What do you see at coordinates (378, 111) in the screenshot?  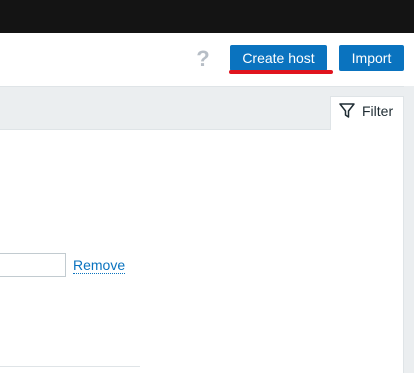 I see `filter-label: Filter` at bounding box center [378, 111].